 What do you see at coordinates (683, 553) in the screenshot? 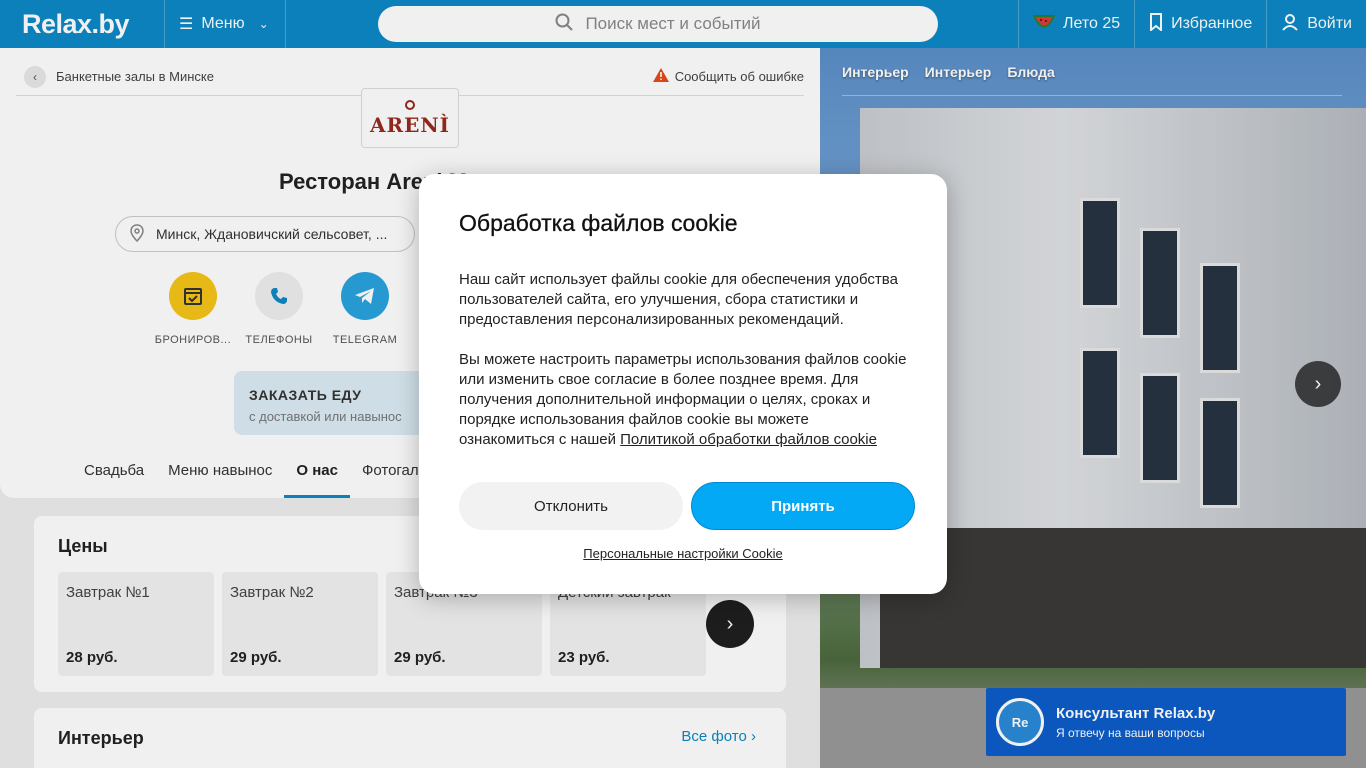
I see `cookie-settings-link: Персональные настройки Cookie` at bounding box center [683, 553].